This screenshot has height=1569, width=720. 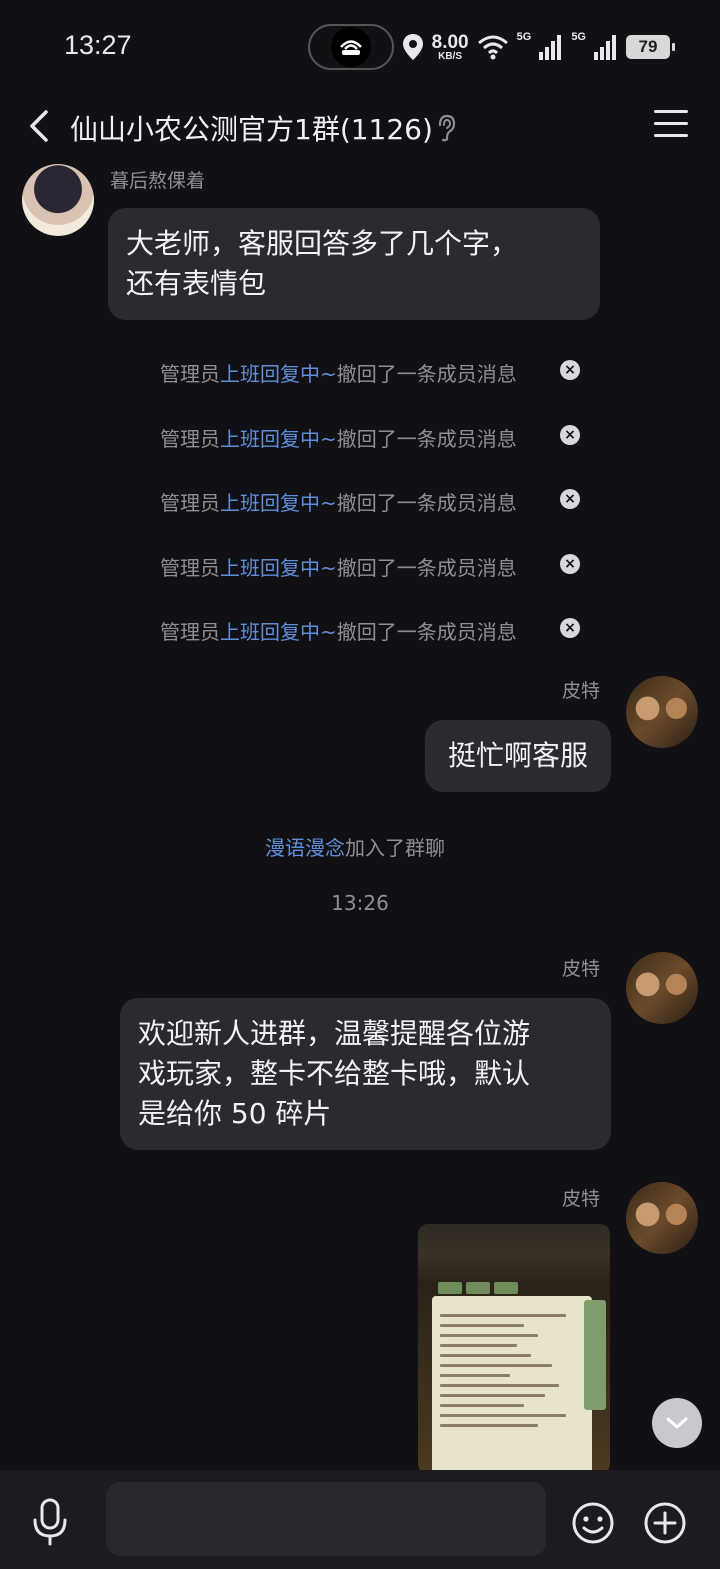 I want to click on message-timestamp: 13:26, so click(x=360, y=903).